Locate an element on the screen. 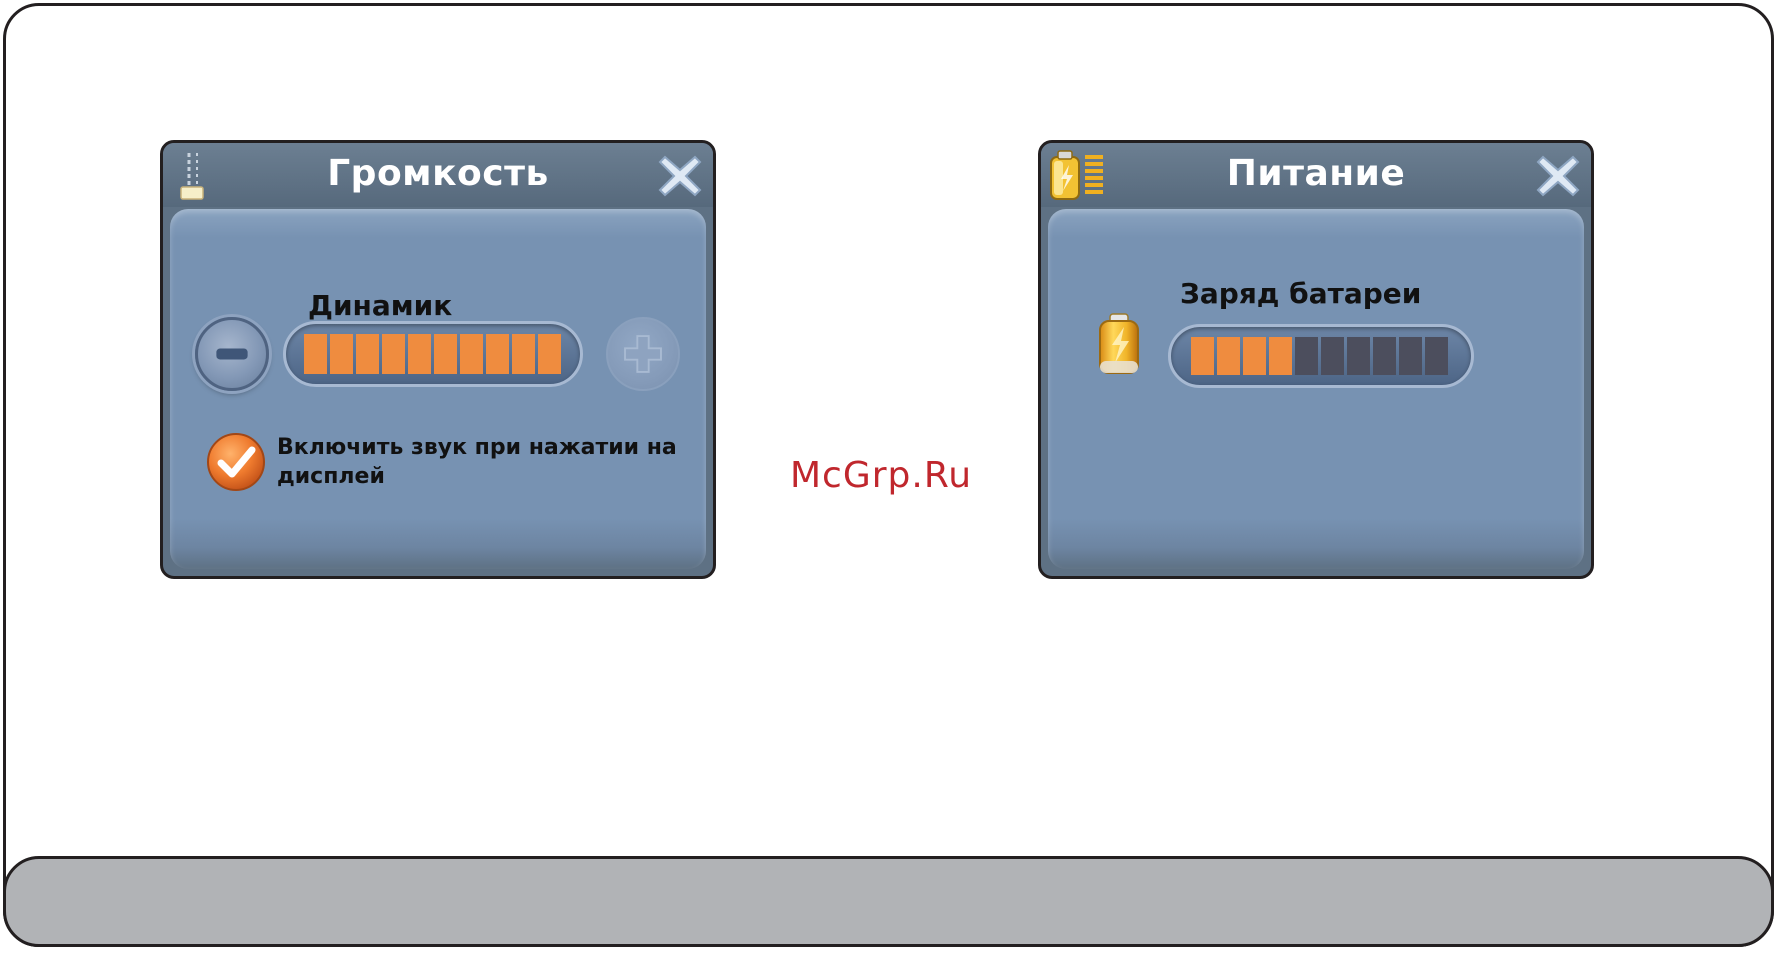  battery-level-segments is located at coordinates (1319, 356).